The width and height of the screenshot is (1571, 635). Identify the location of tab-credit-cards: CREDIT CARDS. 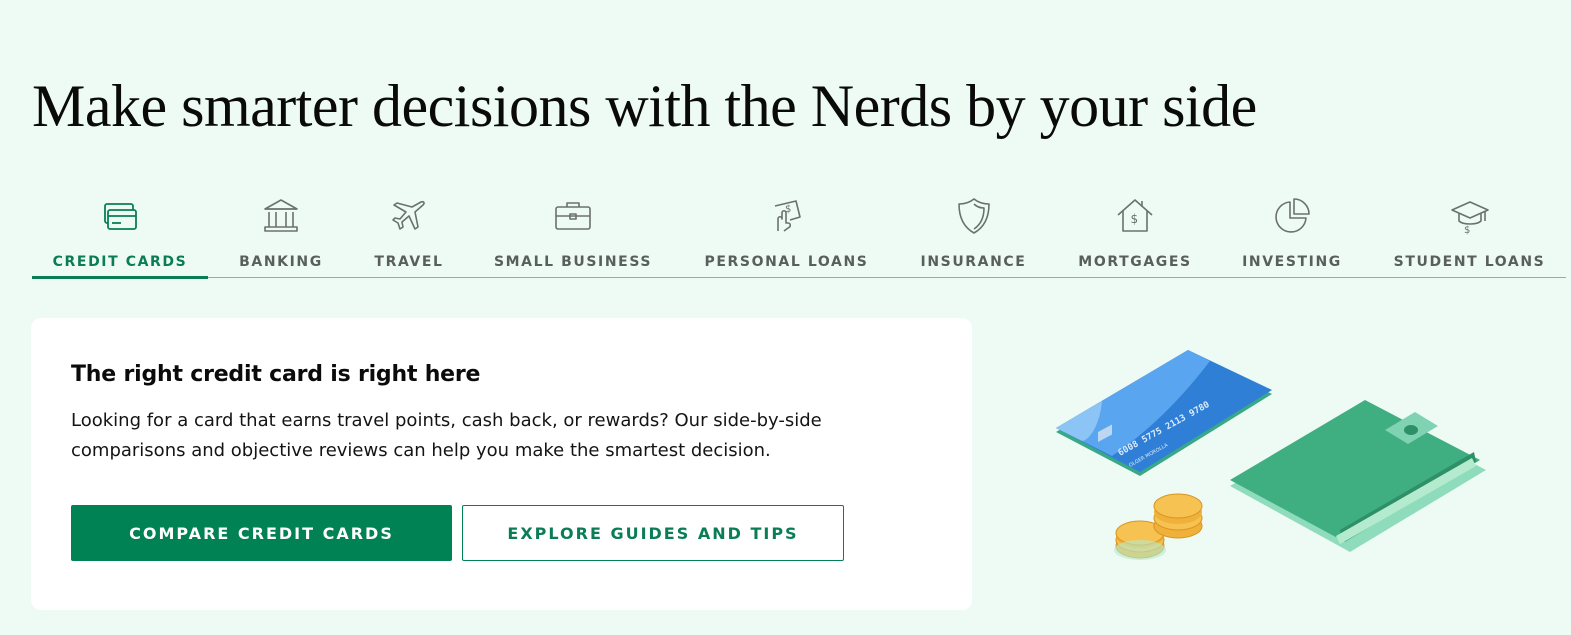
(120, 234).